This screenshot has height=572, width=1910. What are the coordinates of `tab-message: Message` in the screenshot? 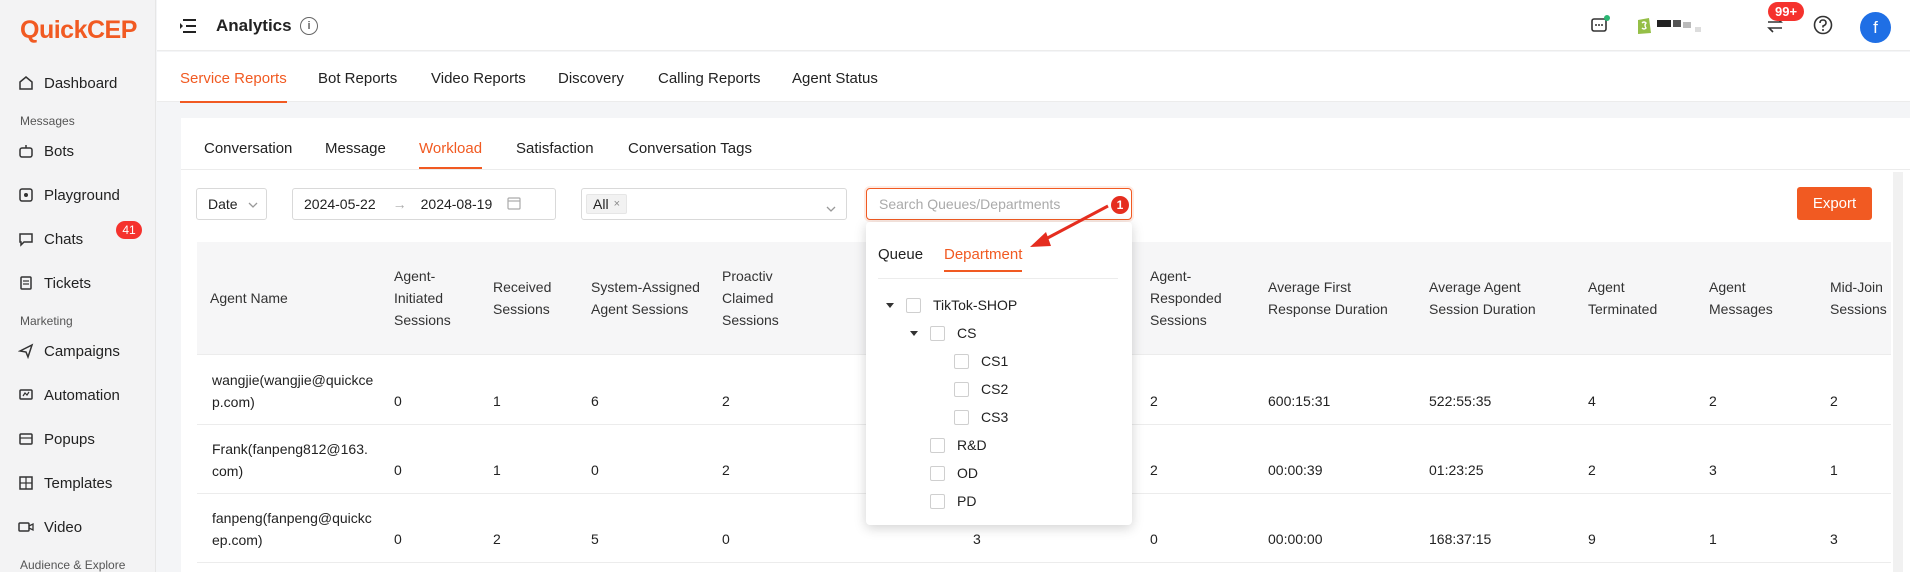 It's located at (355, 148).